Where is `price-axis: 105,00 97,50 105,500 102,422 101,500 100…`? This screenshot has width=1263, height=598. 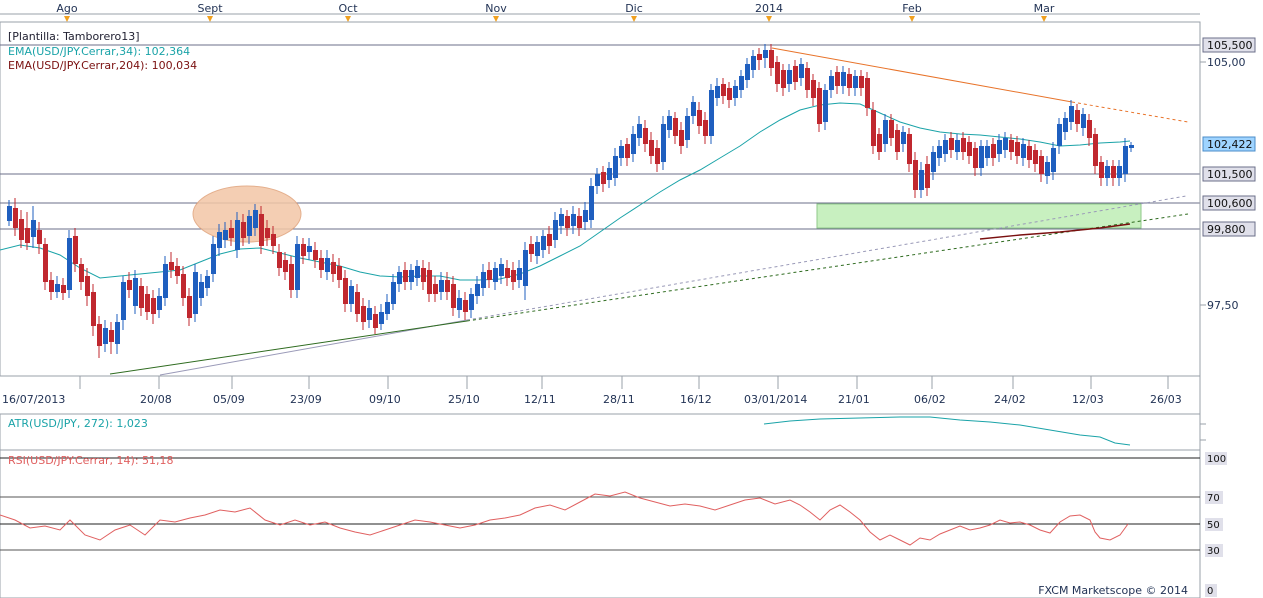
price-axis: 105,00 97,50 105,500 102,422 101,500 100… is located at coordinates (1227, 310).